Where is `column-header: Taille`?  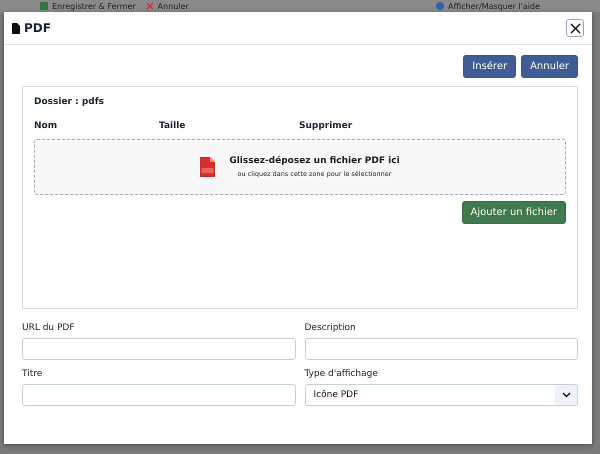 column-header: Taille is located at coordinates (172, 126).